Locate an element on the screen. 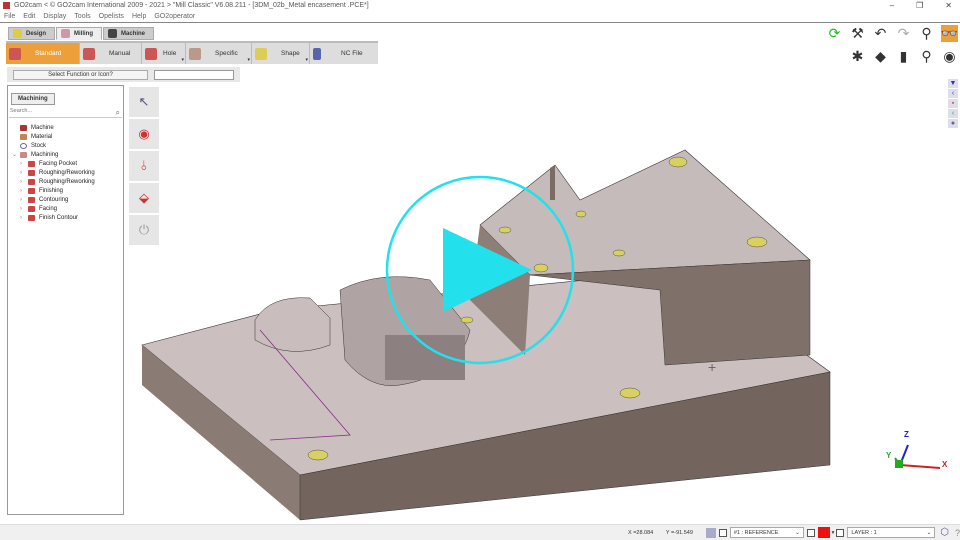 The height and width of the screenshot is (540, 960). hole-icon is located at coordinates (151, 53).